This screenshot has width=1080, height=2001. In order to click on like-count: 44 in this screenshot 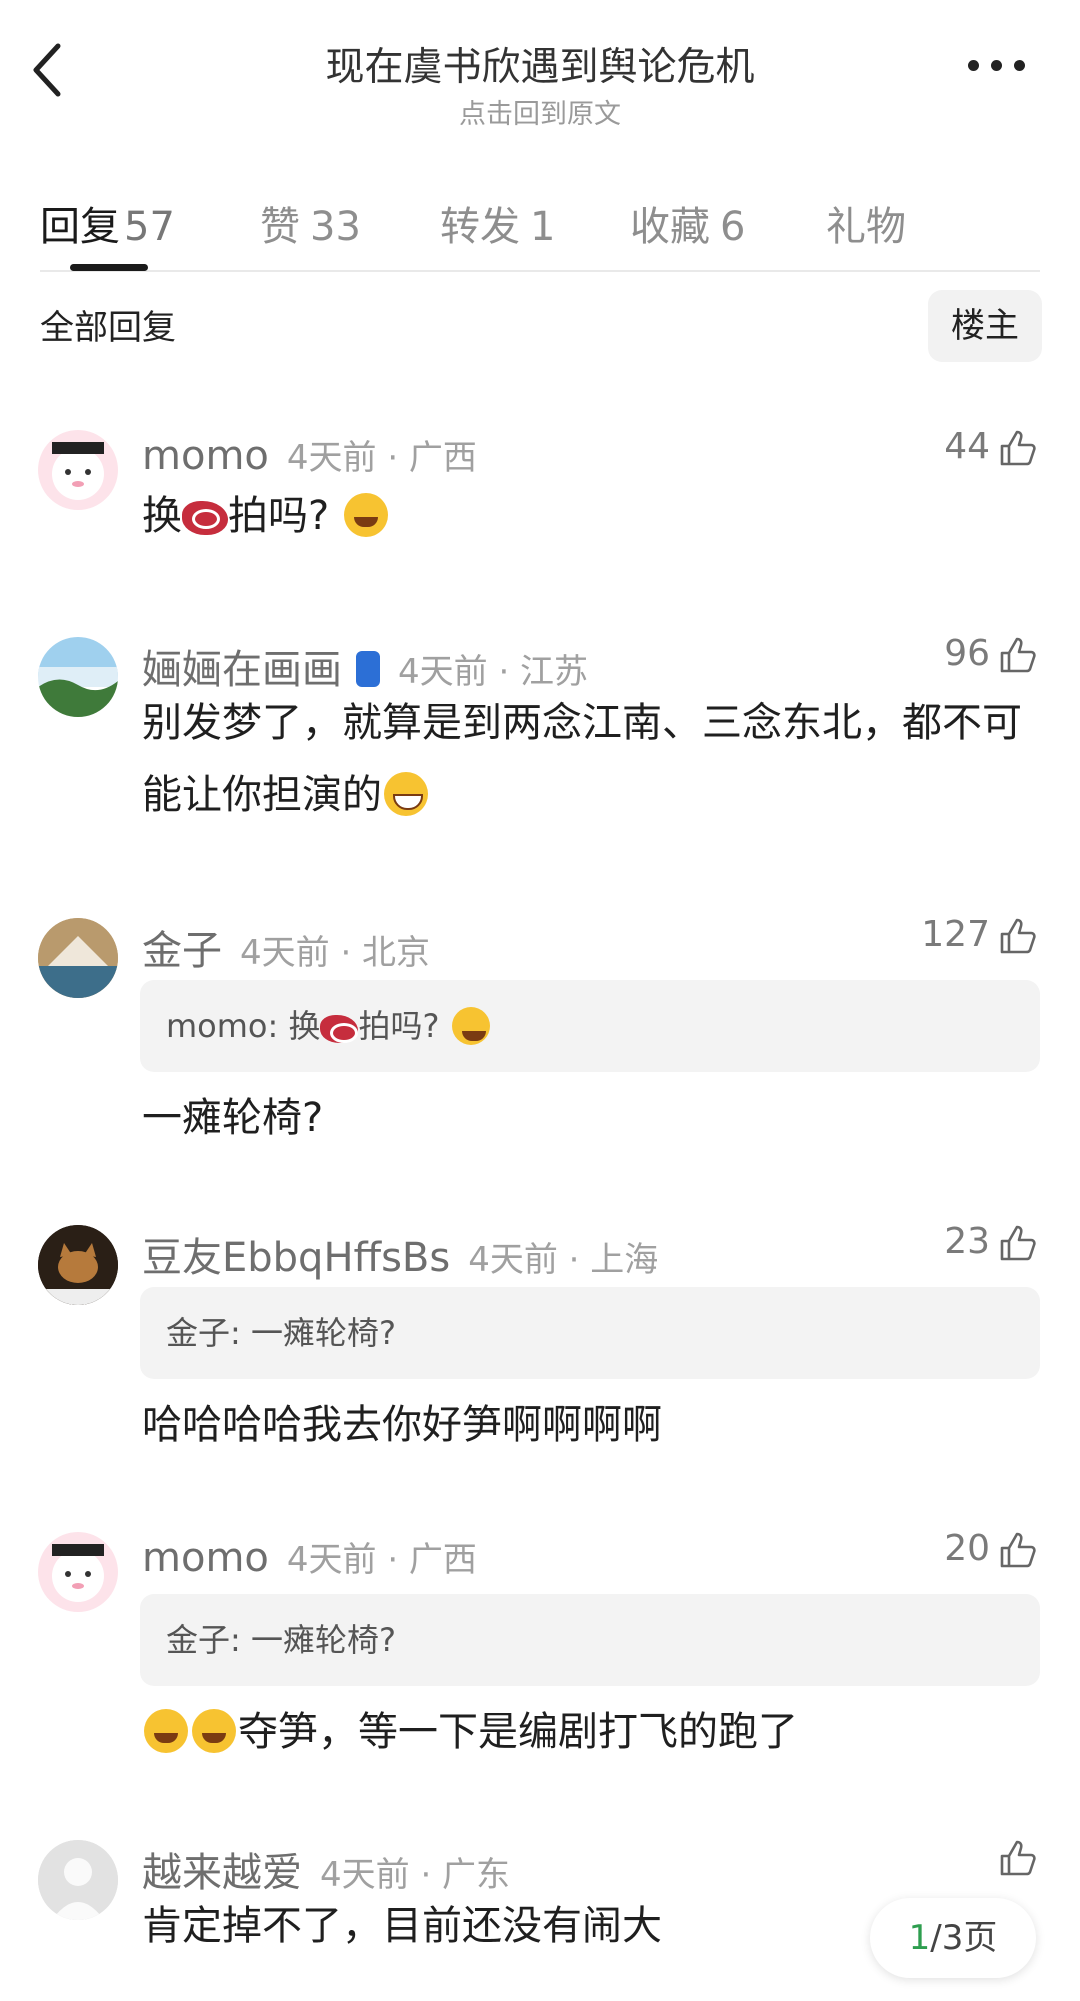, I will do `click(967, 446)`.